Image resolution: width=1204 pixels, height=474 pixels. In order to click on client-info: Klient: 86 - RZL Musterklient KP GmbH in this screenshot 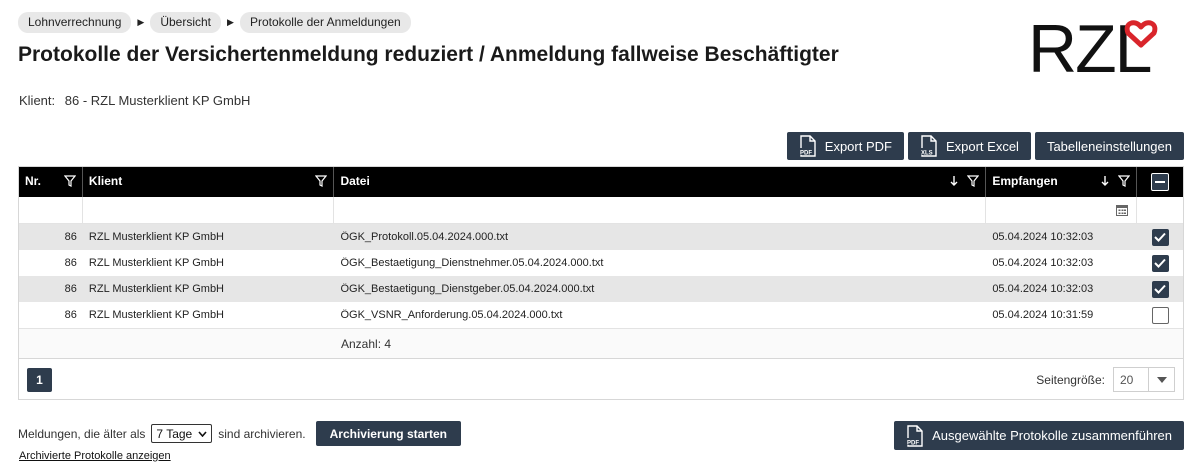, I will do `click(134, 100)`.